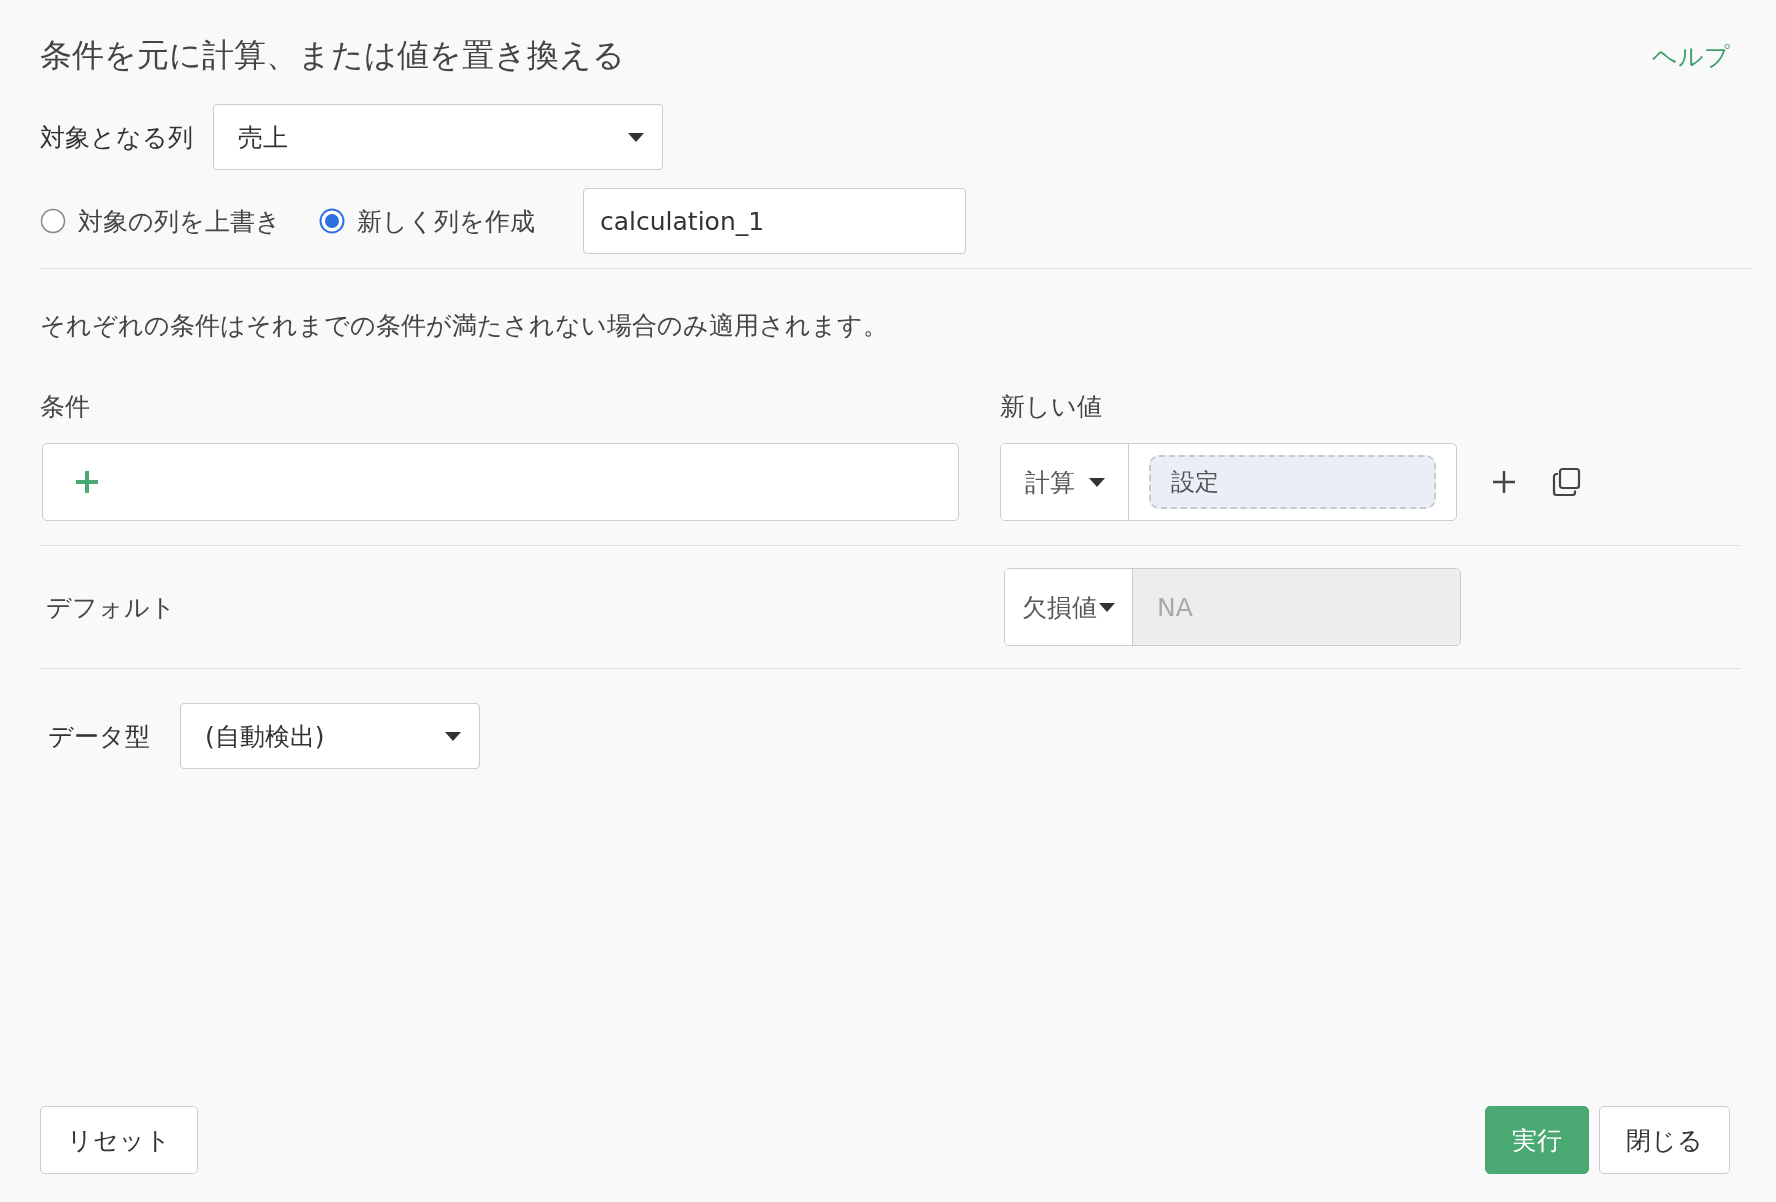 The height and width of the screenshot is (1202, 1776). Describe the element at coordinates (446, 221) in the screenshot. I see `radio-label: 新しく列を作成` at that location.